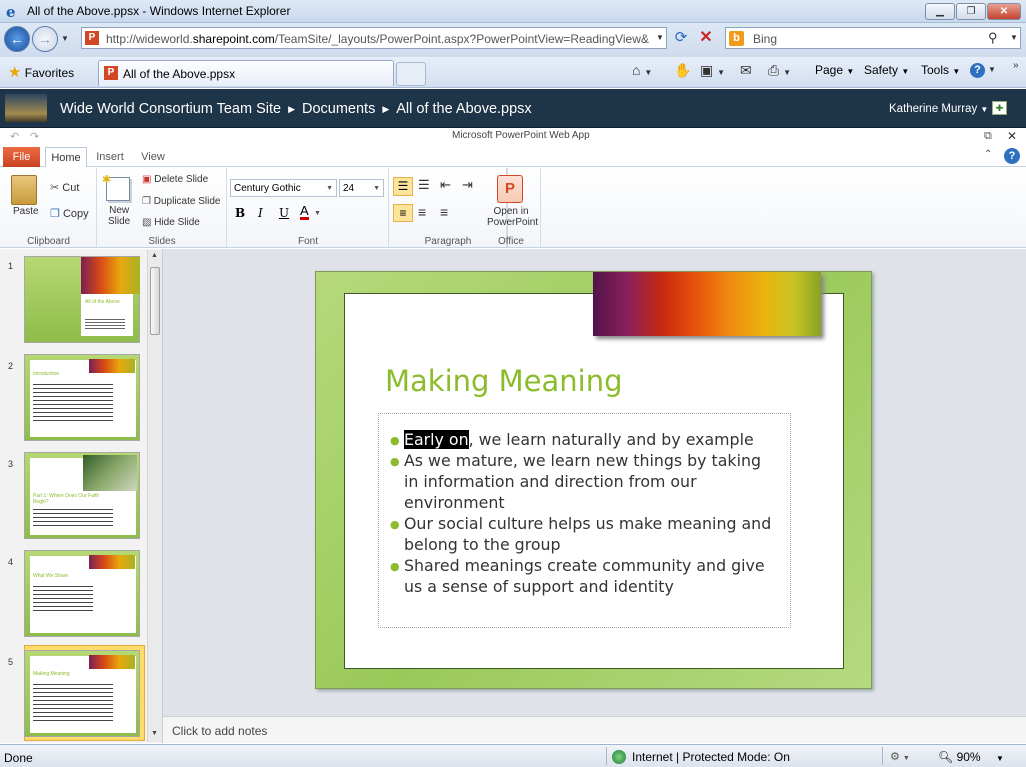  What do you see at coordinates (619, 757) in the screenshot?
I see `globe-icon` at bounding box center [619, 757].